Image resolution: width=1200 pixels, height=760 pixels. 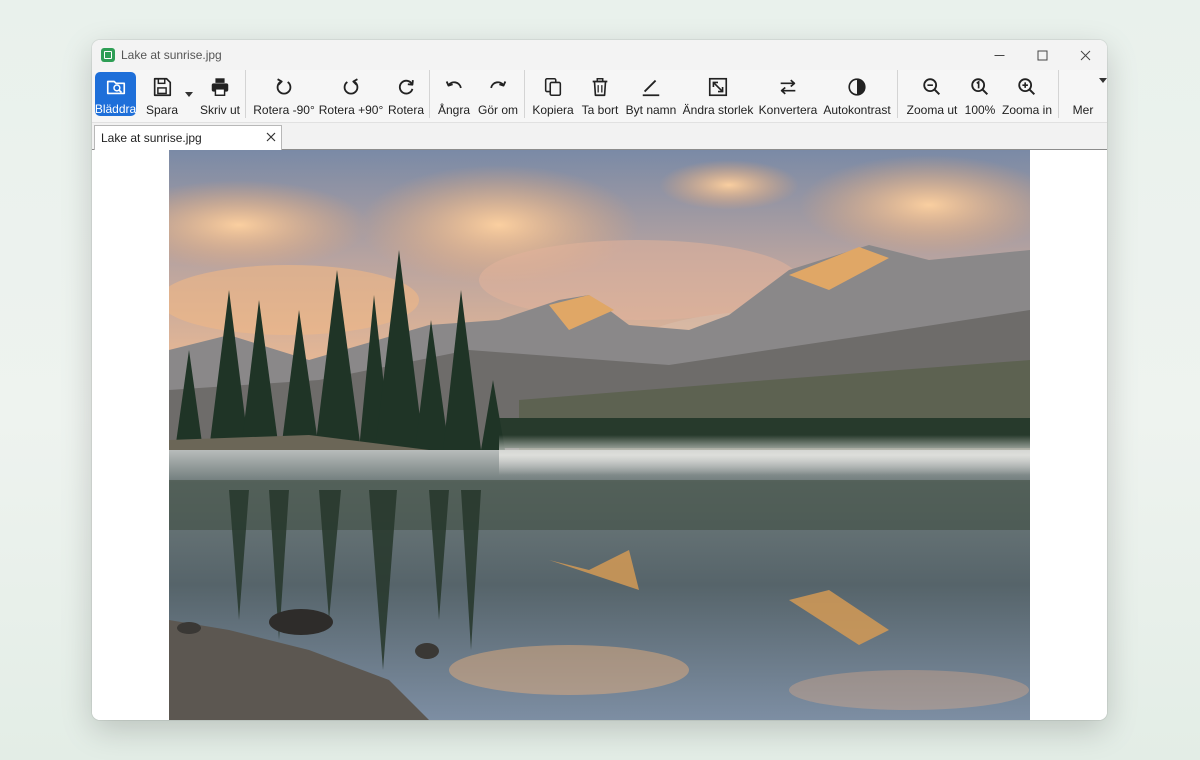 What do you see at coordinates (284, 110) in the screenshot?
I see `rotate-left-label: Rotera -90°` at bounding box center [284, 110].